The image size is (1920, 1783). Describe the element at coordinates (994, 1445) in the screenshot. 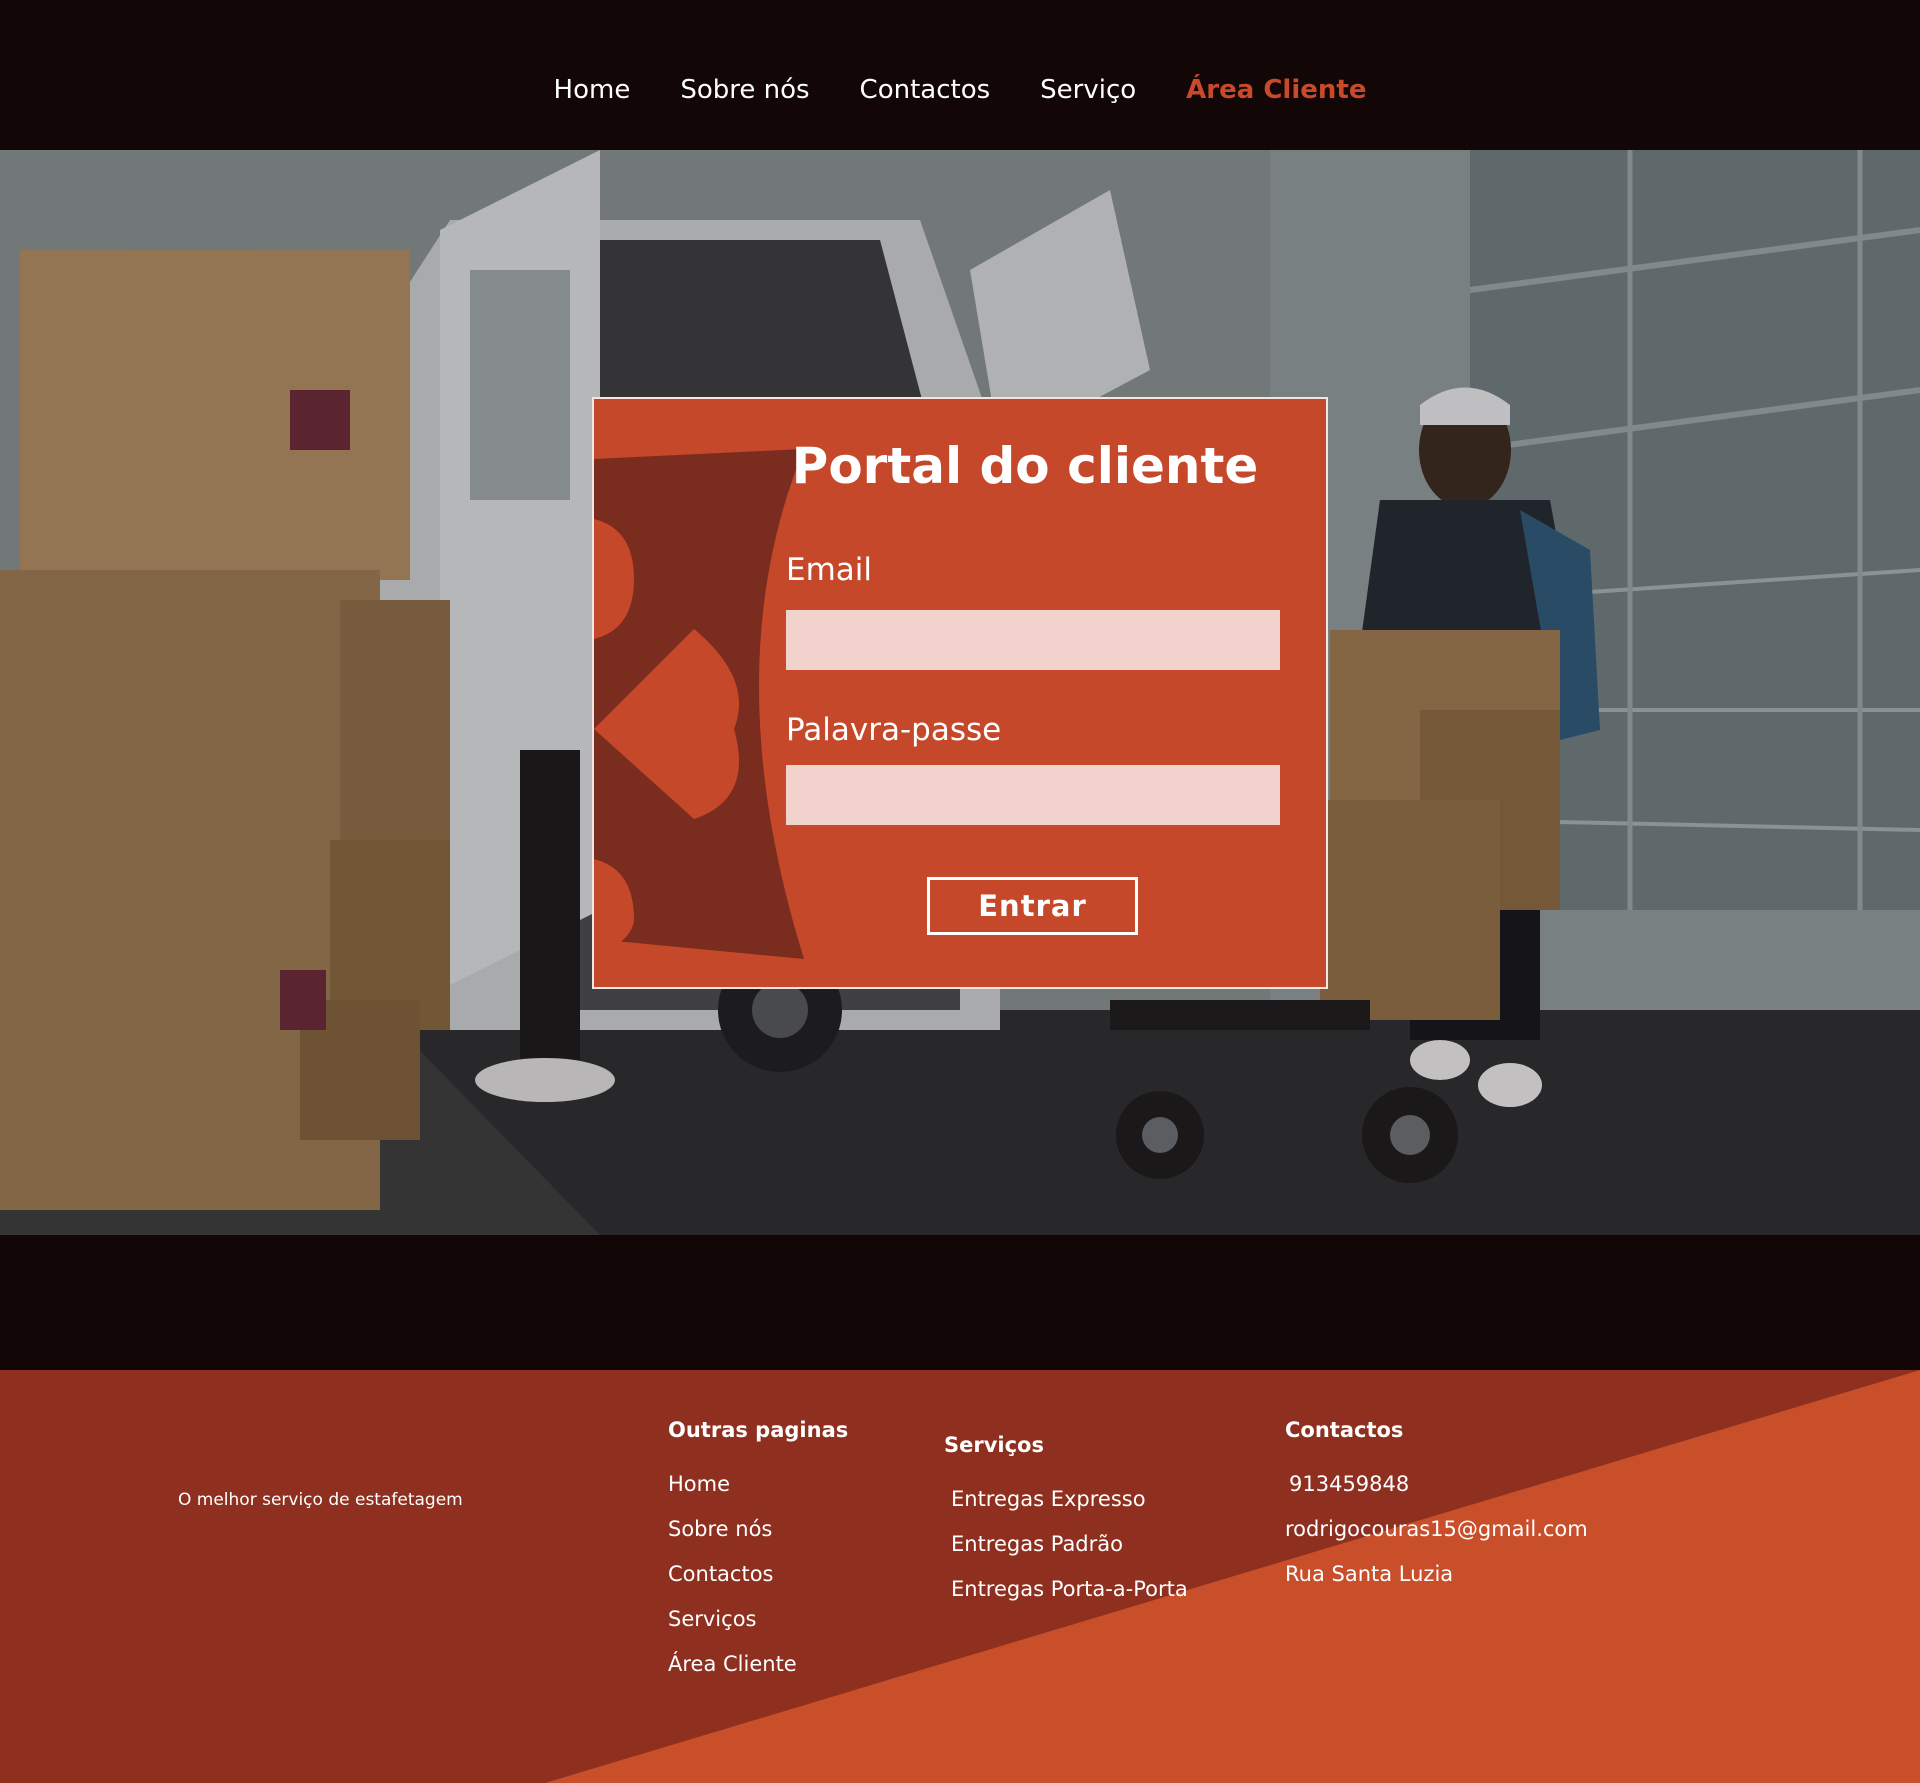

I see `footer-services-title: Serviços` at that location.